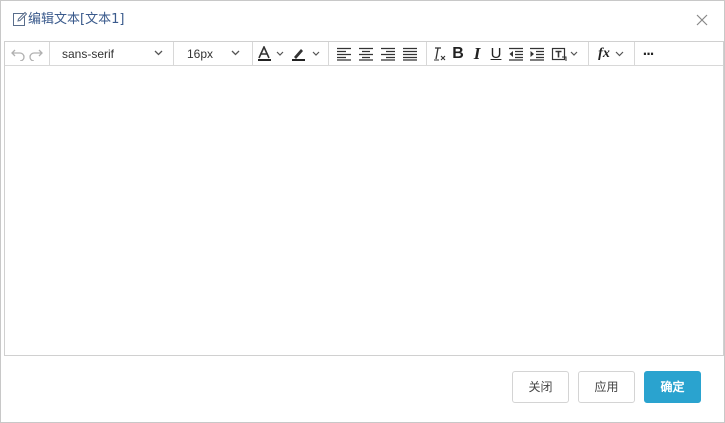  I want to click on underline-button: U, so click(496, 53).